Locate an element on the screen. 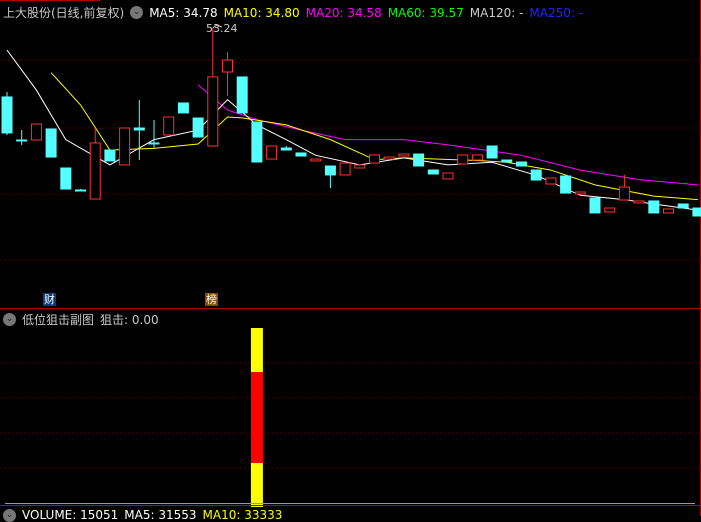  finance-tag: 财 is located at coordinates (49, 299).